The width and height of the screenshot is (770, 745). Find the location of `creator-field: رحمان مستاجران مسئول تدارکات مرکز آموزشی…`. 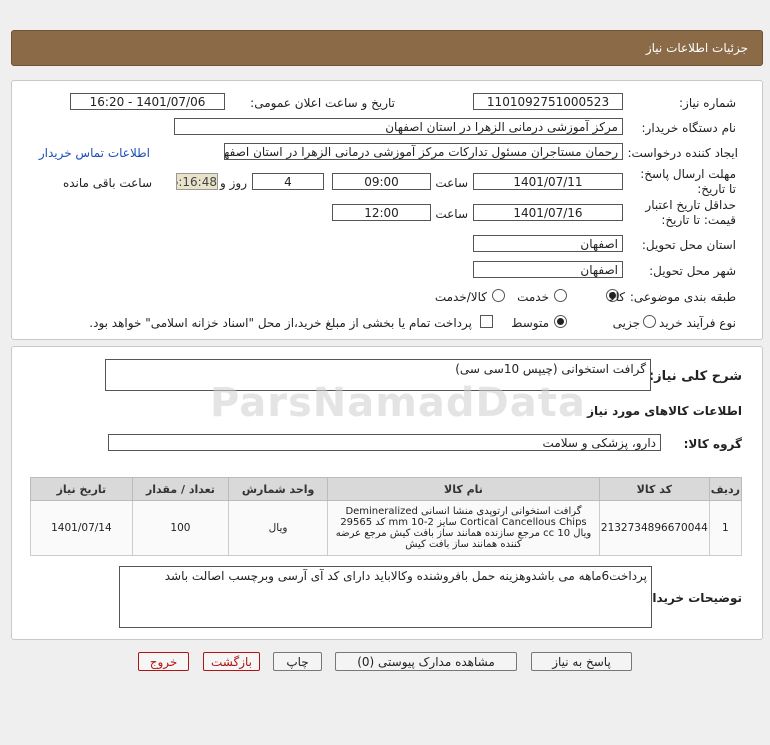

creator-field: رحمان مستاجران مسئول تدارکات مرکز آموزشی… is located at coordinates (423, 151).